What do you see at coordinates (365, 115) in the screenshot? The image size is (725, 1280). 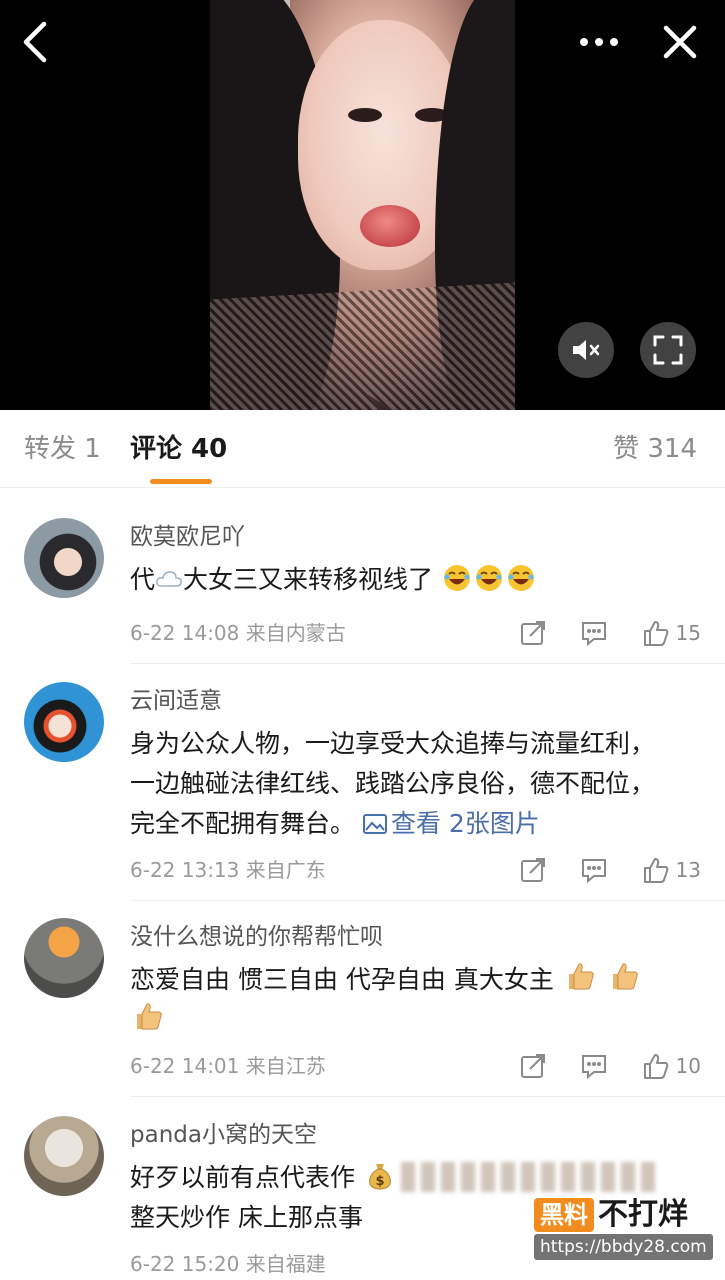 I see `video-eye-left` at bounding box center [365, 115].